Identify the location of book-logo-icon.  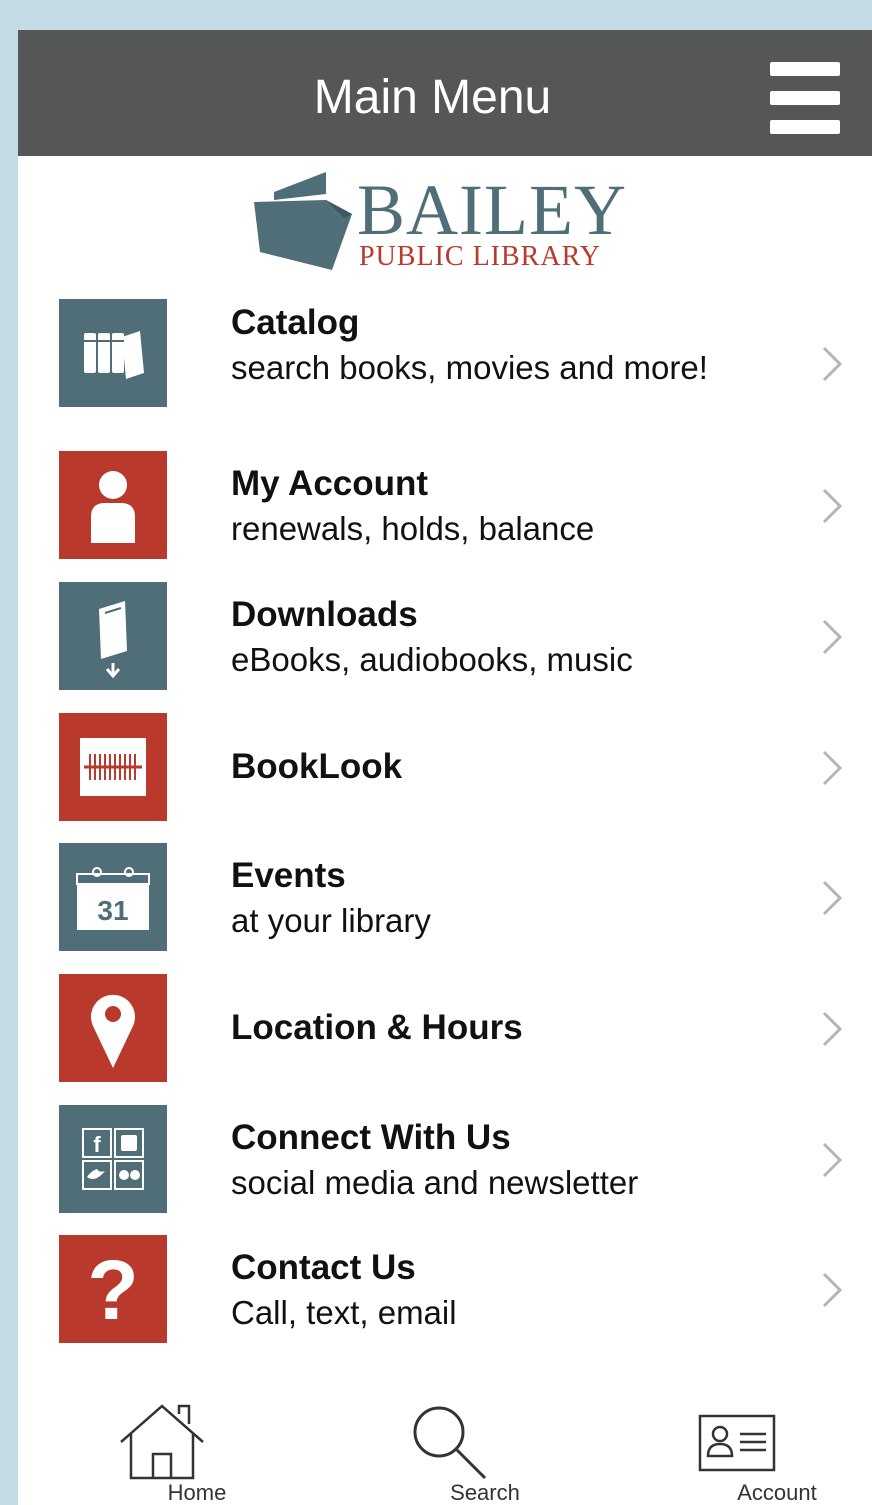
(303, 221).